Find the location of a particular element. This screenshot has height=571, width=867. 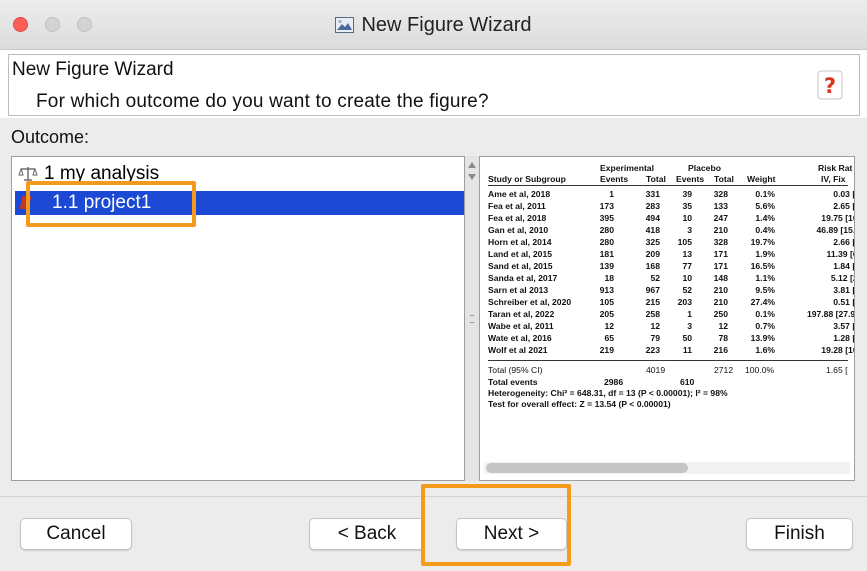

total-p-total: 2712 is located at coordinates (724, 370).